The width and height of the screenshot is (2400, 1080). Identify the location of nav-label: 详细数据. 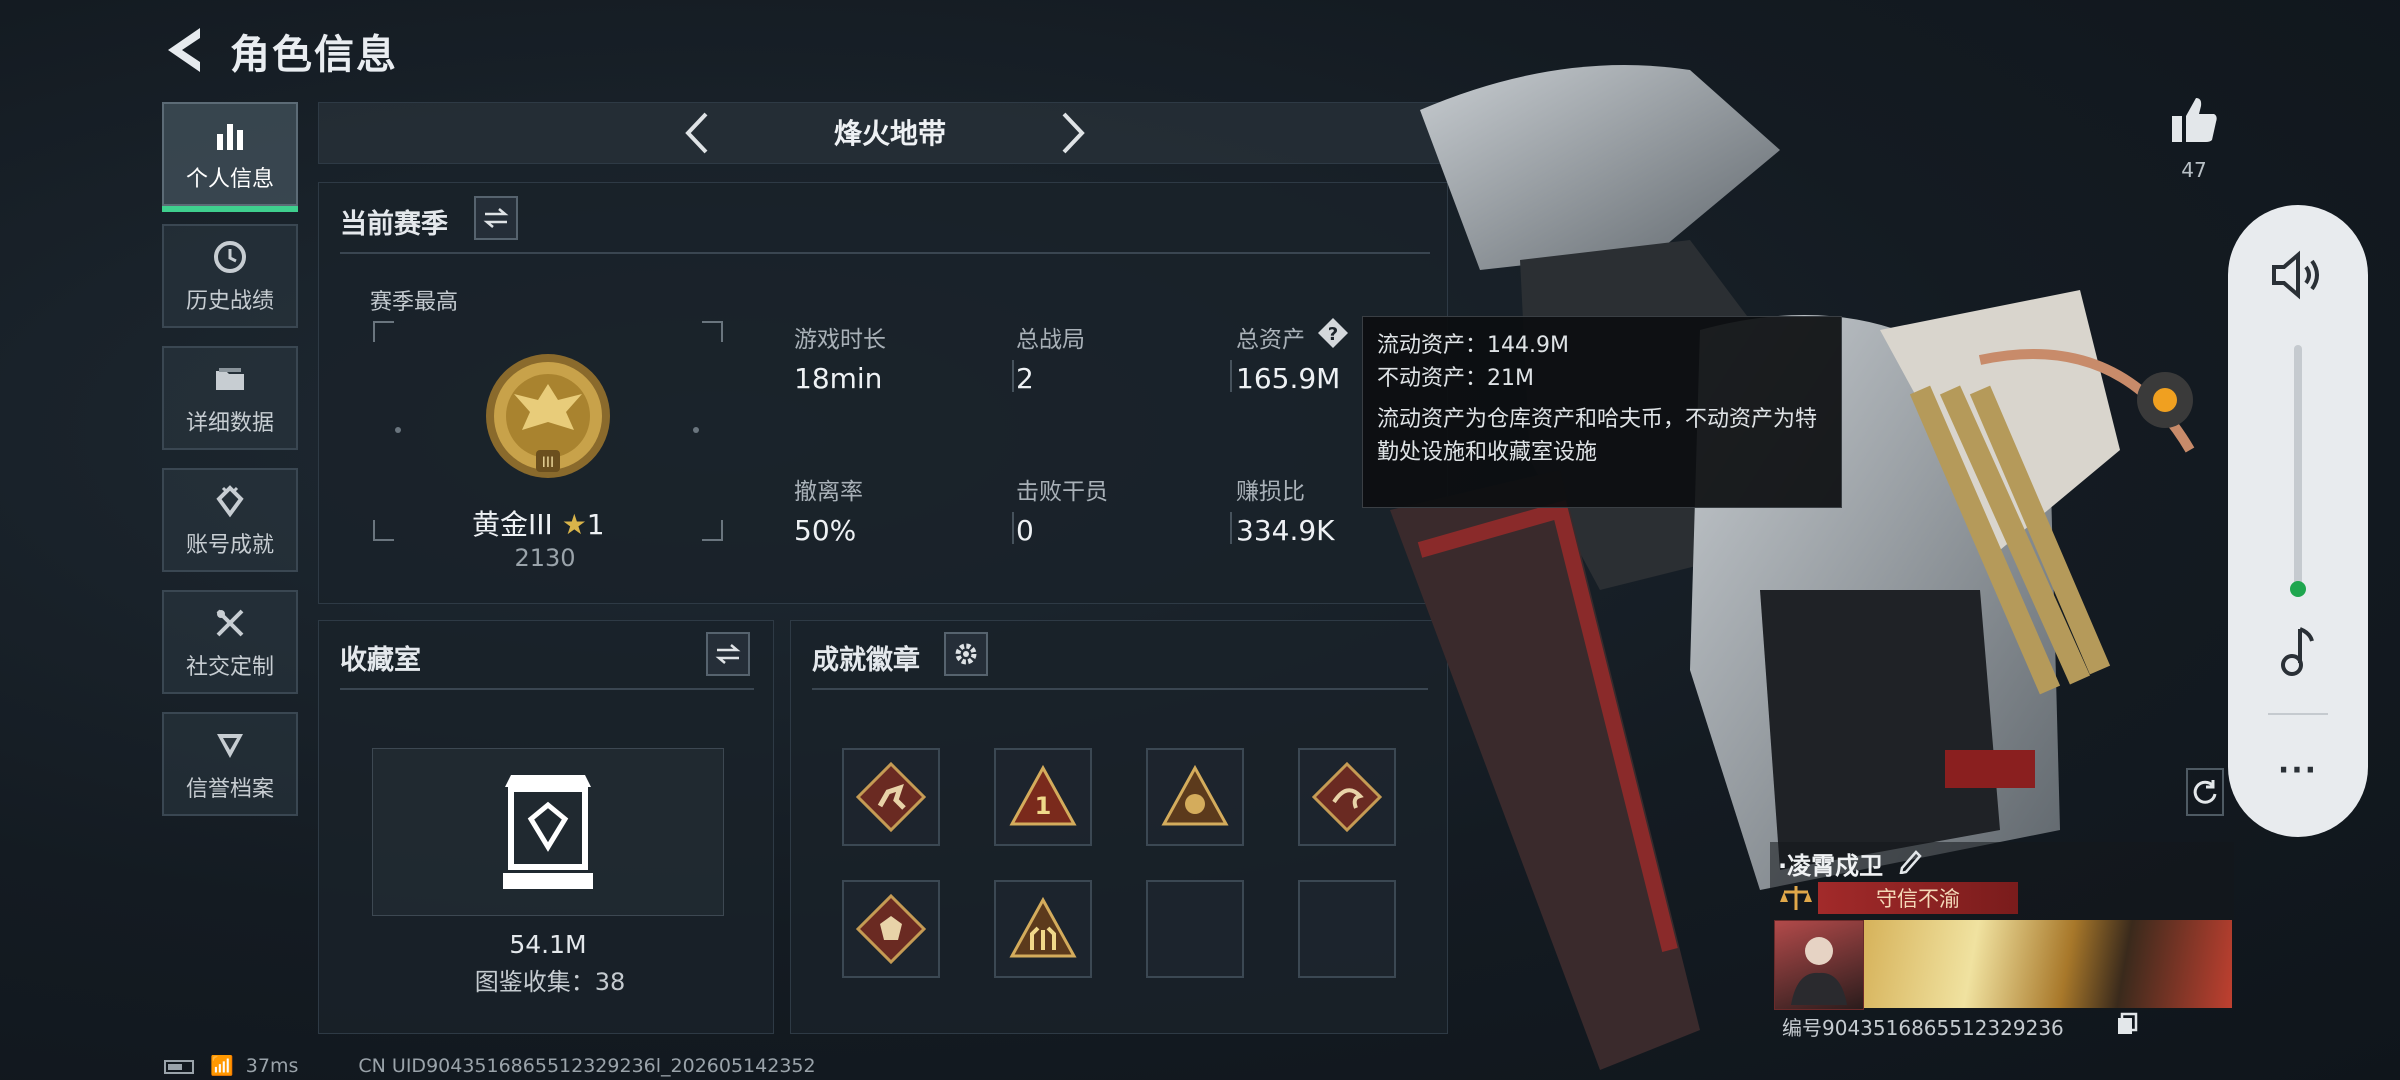
(229, 423).